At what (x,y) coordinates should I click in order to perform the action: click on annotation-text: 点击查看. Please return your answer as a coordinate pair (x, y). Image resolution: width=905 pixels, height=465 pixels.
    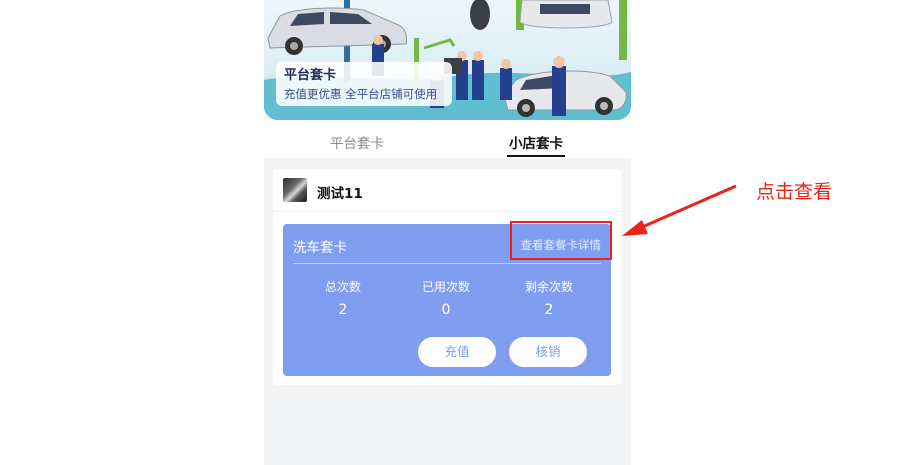
    Looking at the image, I should click on (794, 192).